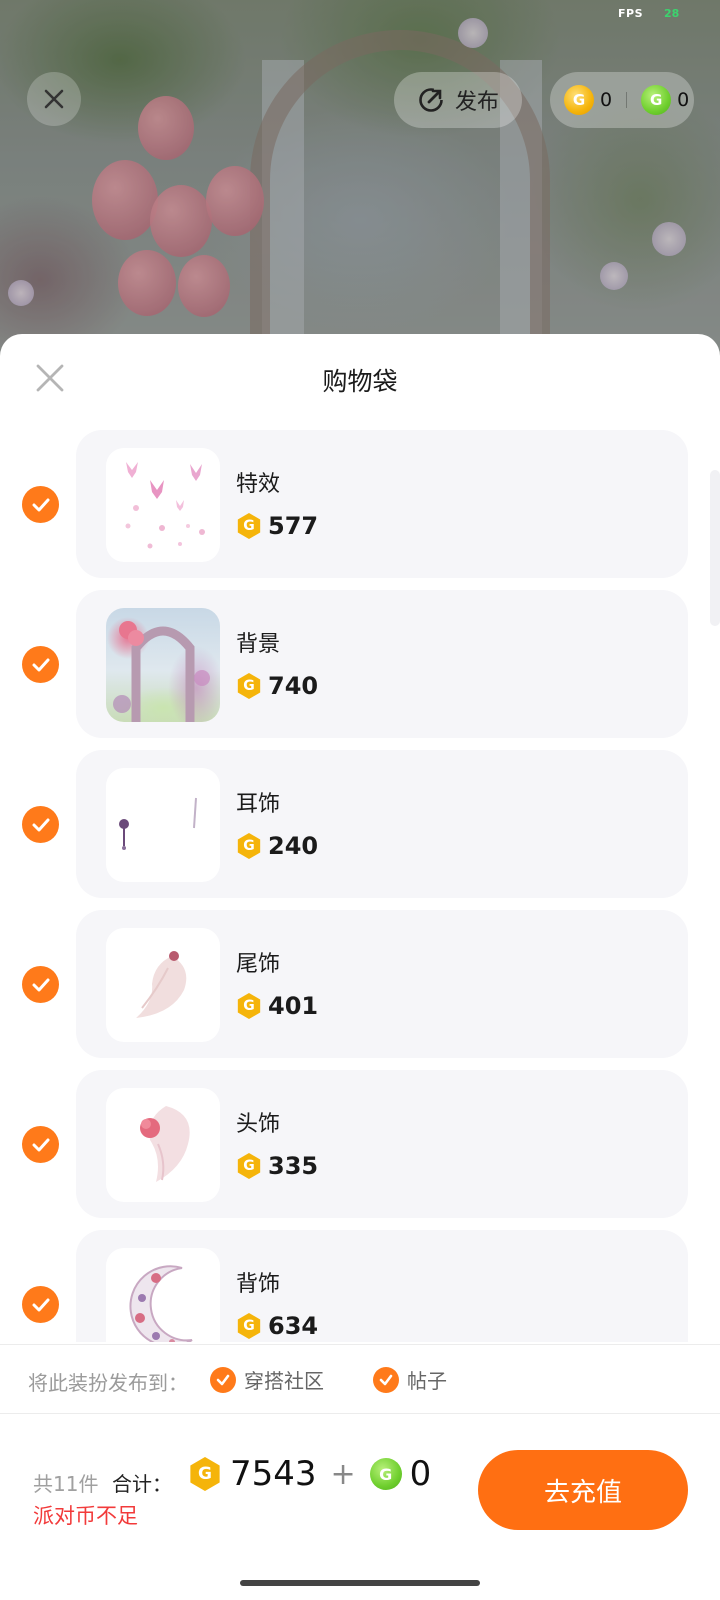  Describe the element at coordinates (258, 964) in the screenshot. I see `item-name: 尾饰` at that location.